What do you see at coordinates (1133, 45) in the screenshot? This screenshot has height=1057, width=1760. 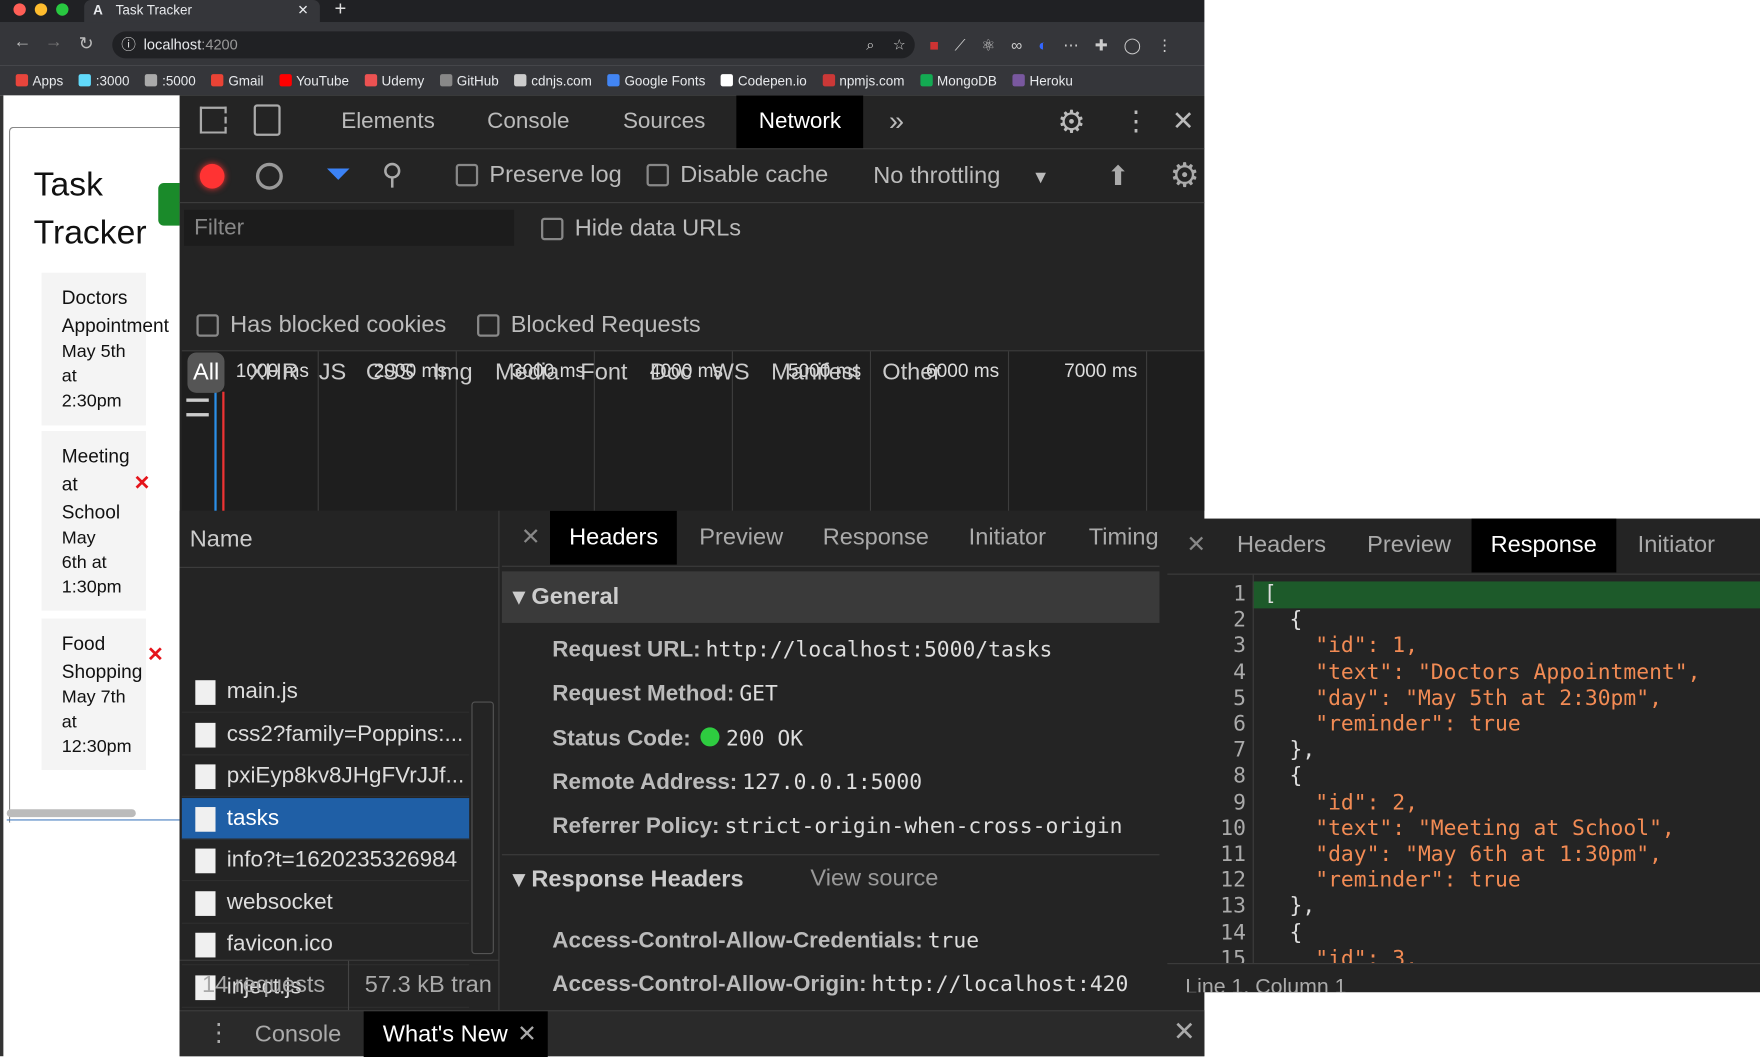 I see `profile-icon: ◯` at bounding box center [1133, 45].